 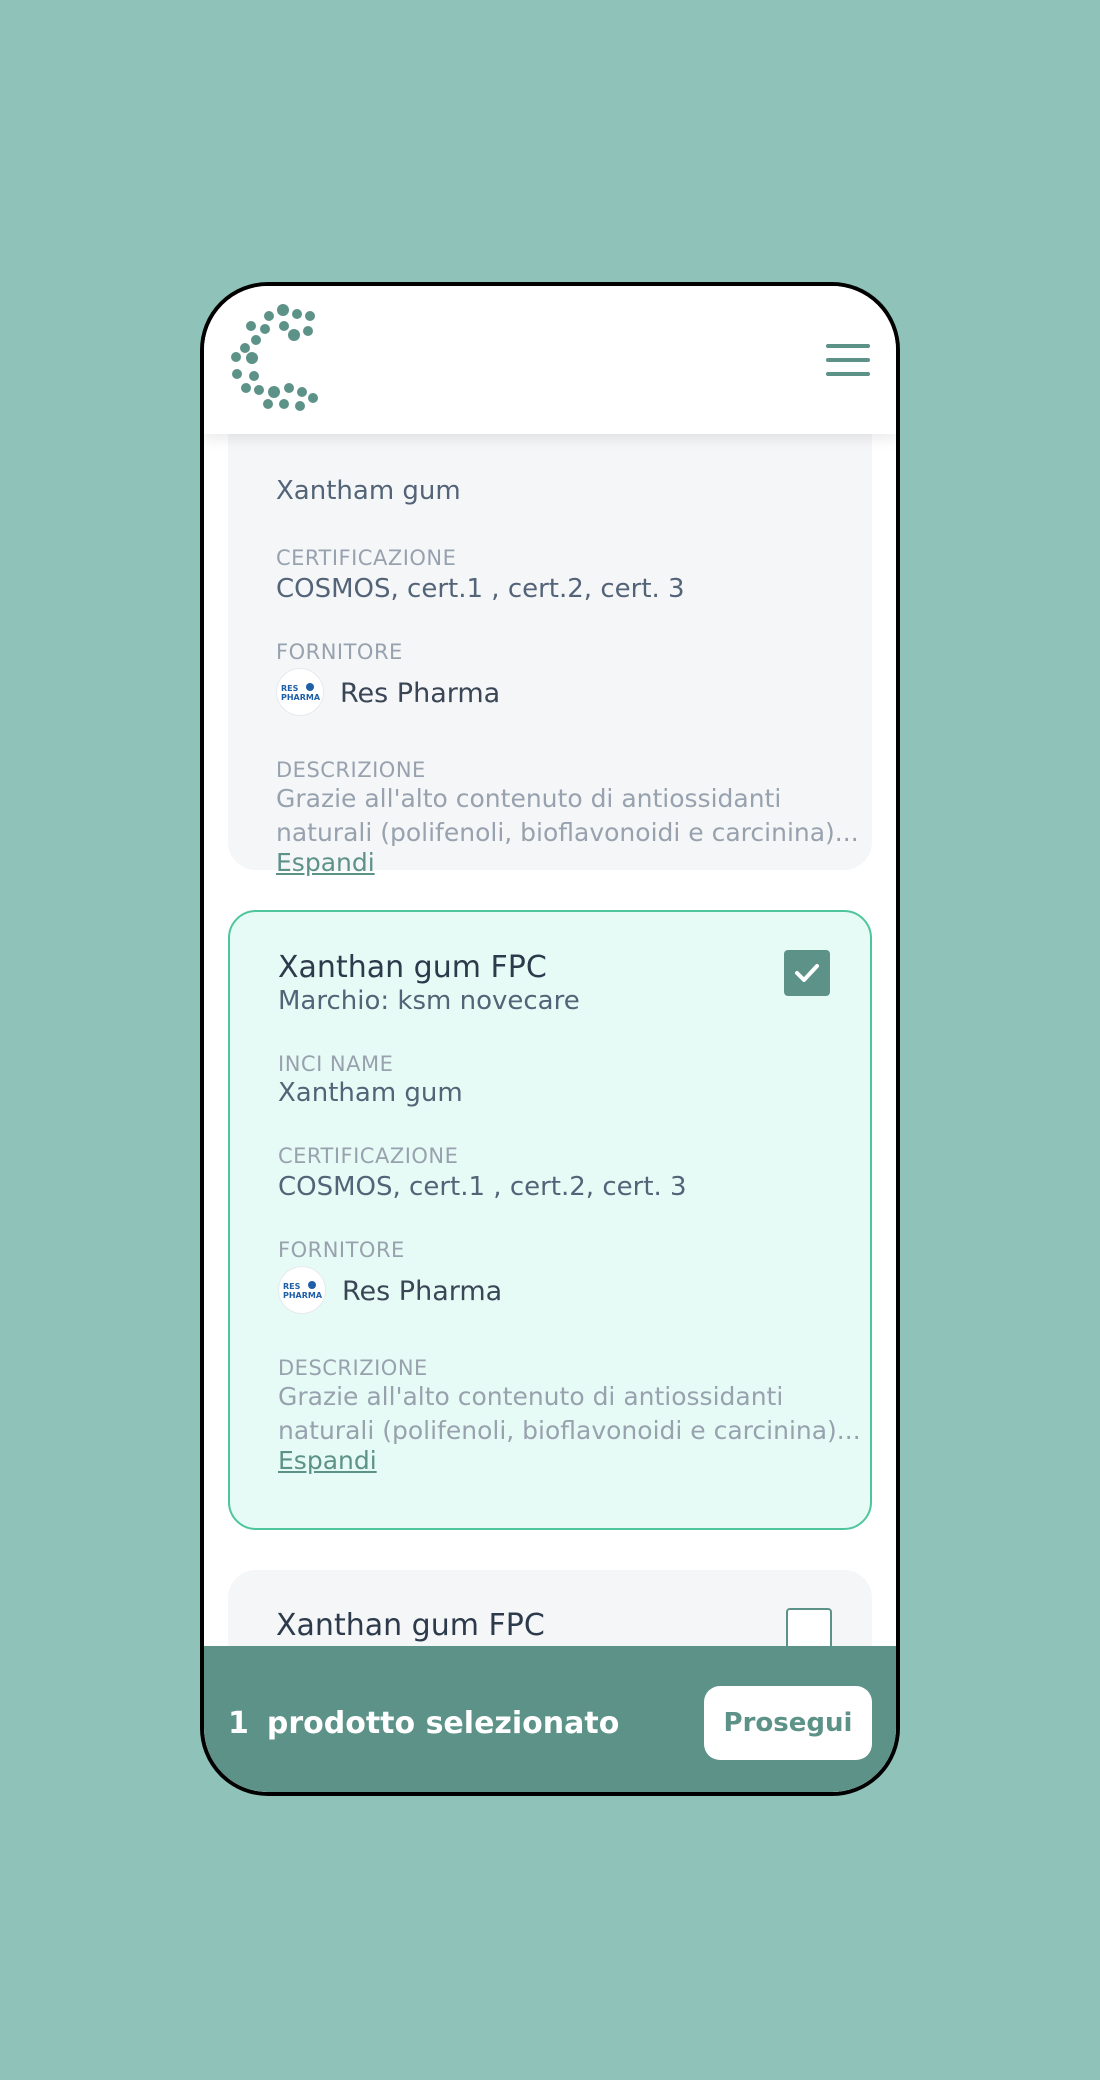 I want to click on hamburger-menu-icon, so click(x=848, y=360).